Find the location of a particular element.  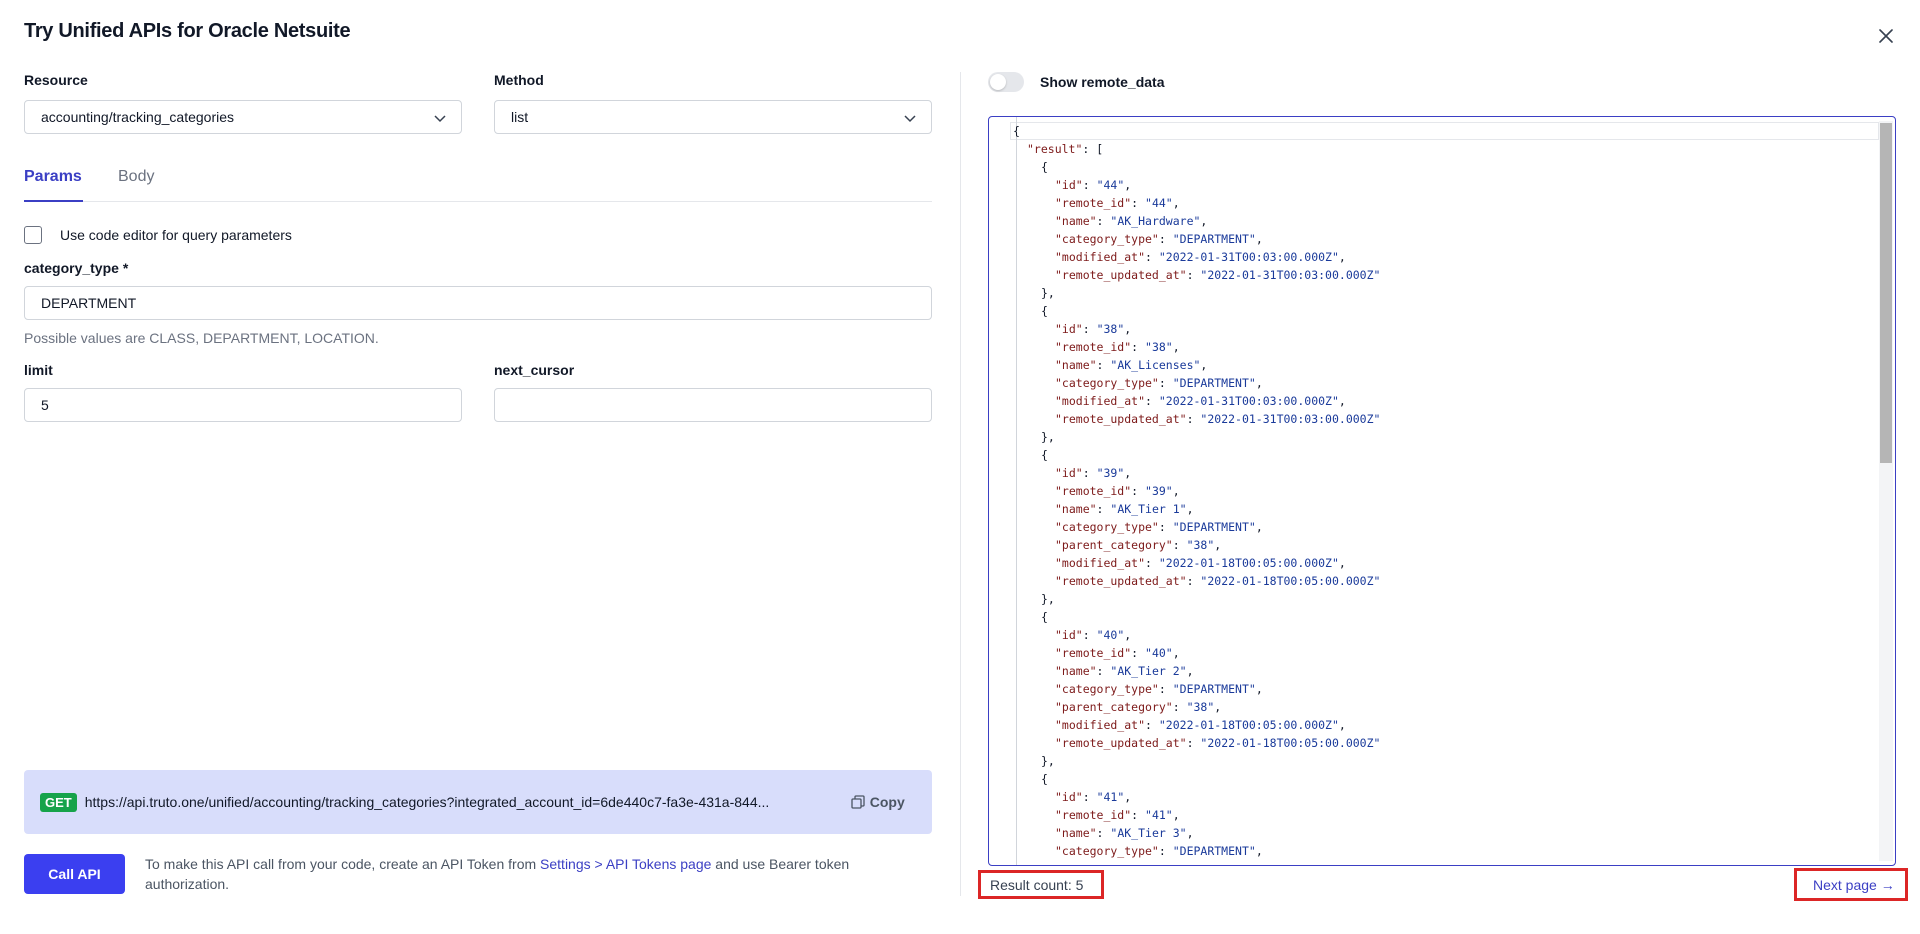

code-editor-checkbox is located at coordinates (33, 235).